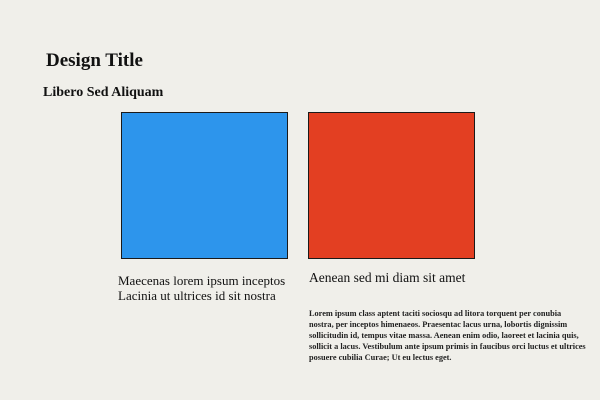 This screenshot has width=600, height=400. What do you see at coordinates (204, 185) in the screenshot?
I see `blue-color-swatch` at bounding box center [204, 185].